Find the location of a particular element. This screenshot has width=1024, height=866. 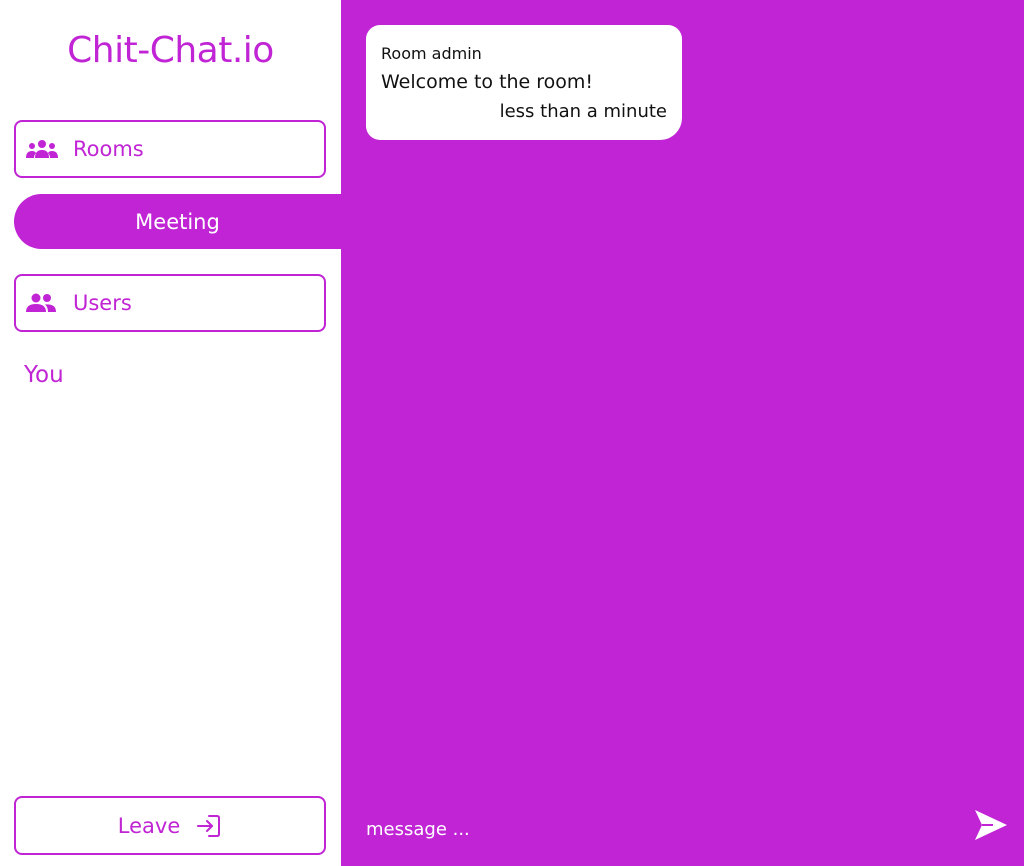

send-button is located at coordinates (991, 827).